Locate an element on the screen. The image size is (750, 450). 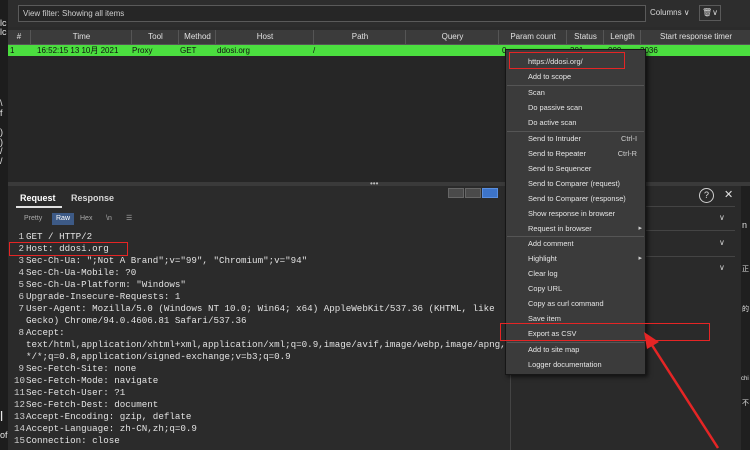
tab-raw: Raw is located at coordinates (63, 219).